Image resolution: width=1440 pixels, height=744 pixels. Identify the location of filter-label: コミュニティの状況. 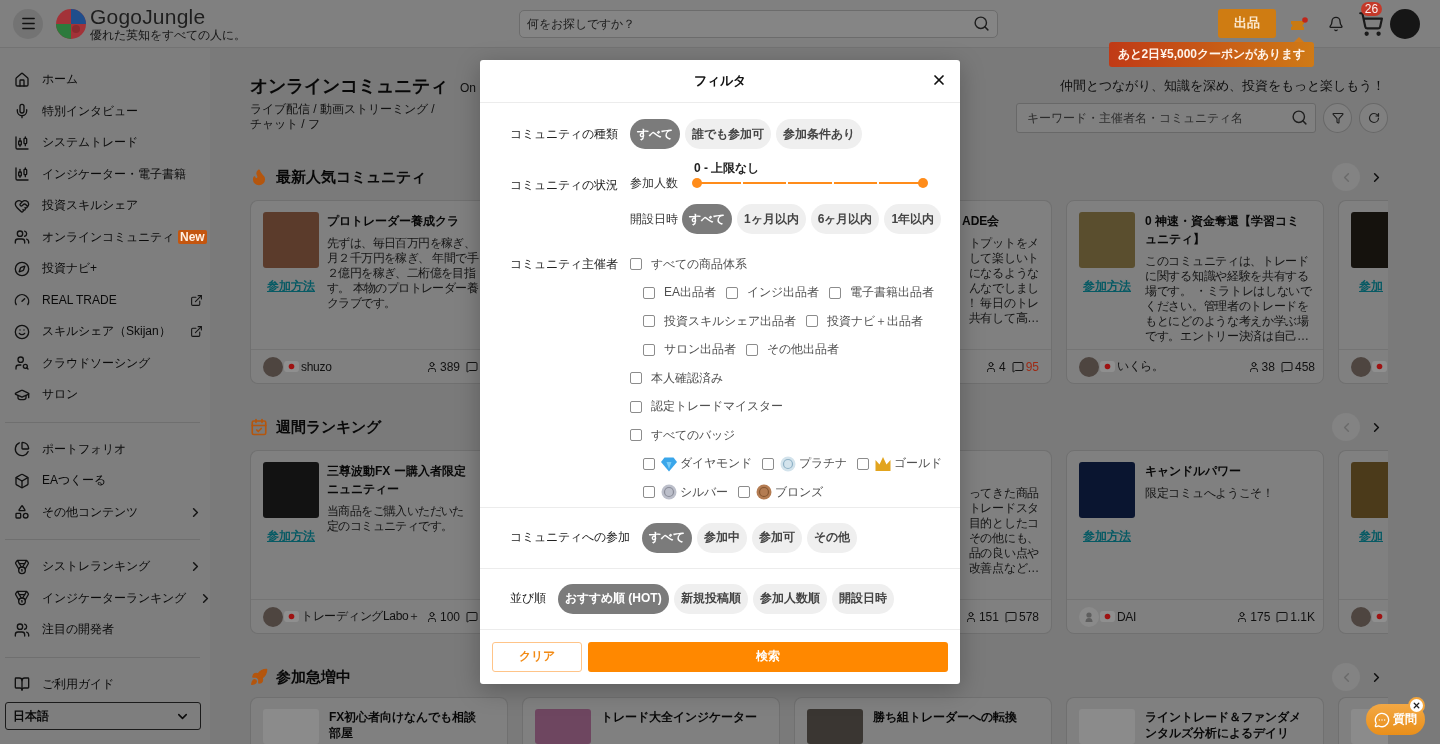
(564, 185).